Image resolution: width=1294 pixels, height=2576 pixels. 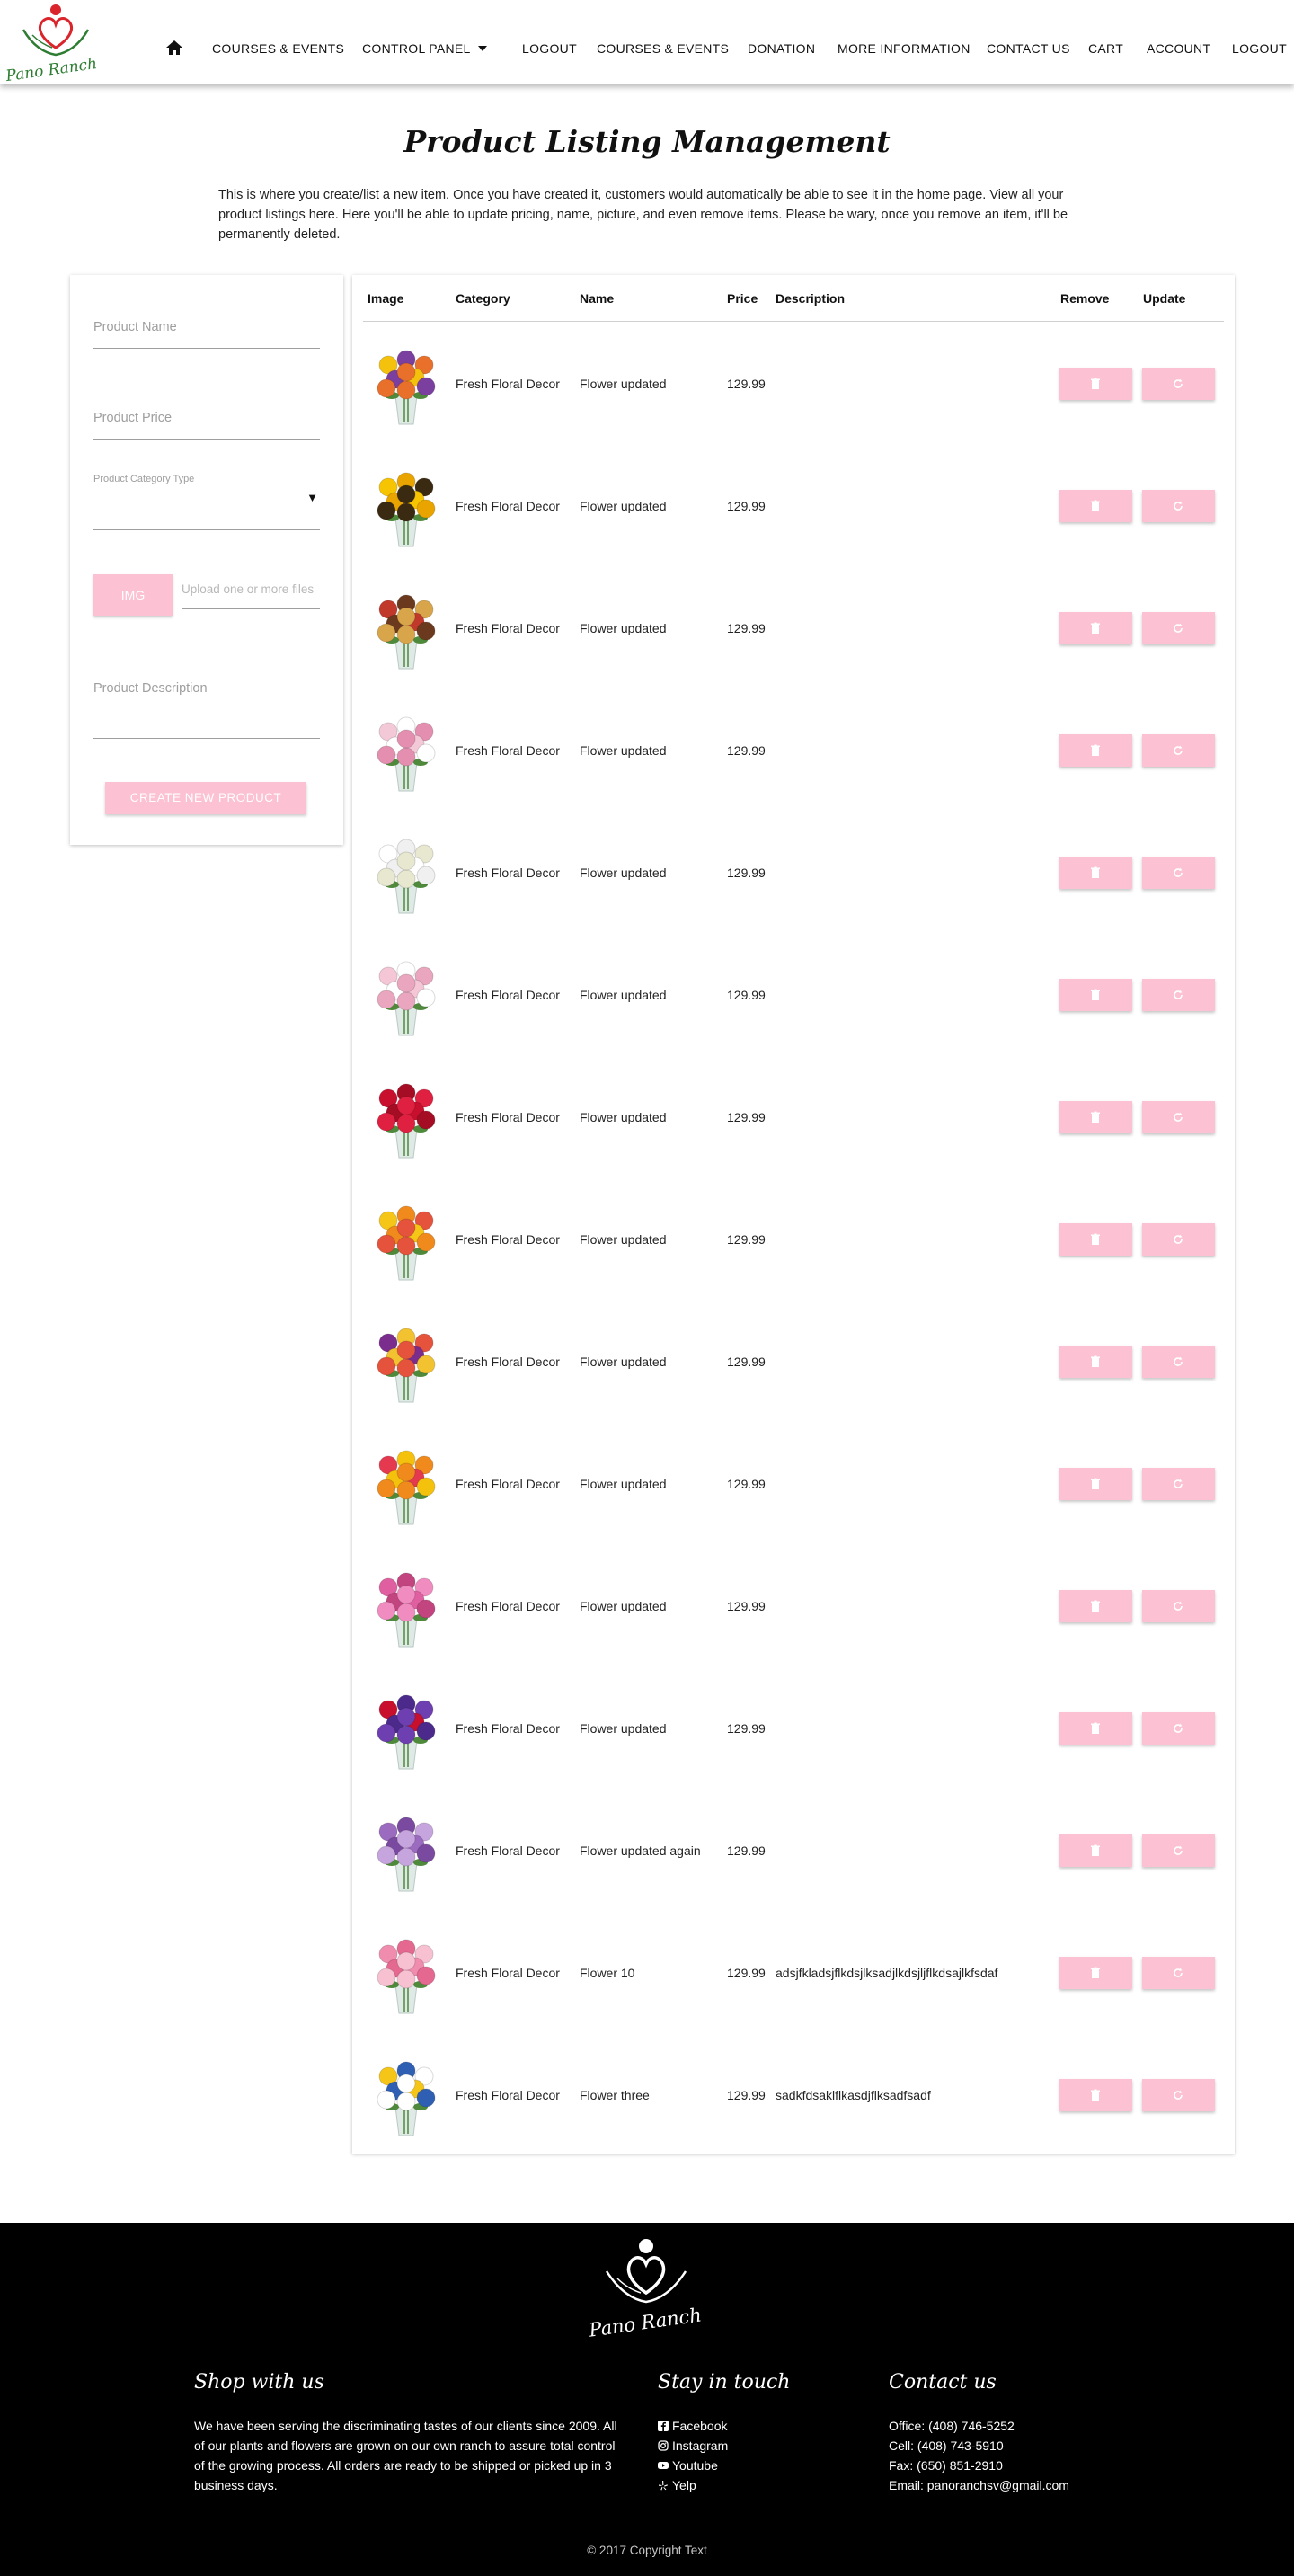 What do you see at coordinates (742, 298) in the screenshot?
I see `column-header-price: Price` at bounding box center [742, 298].